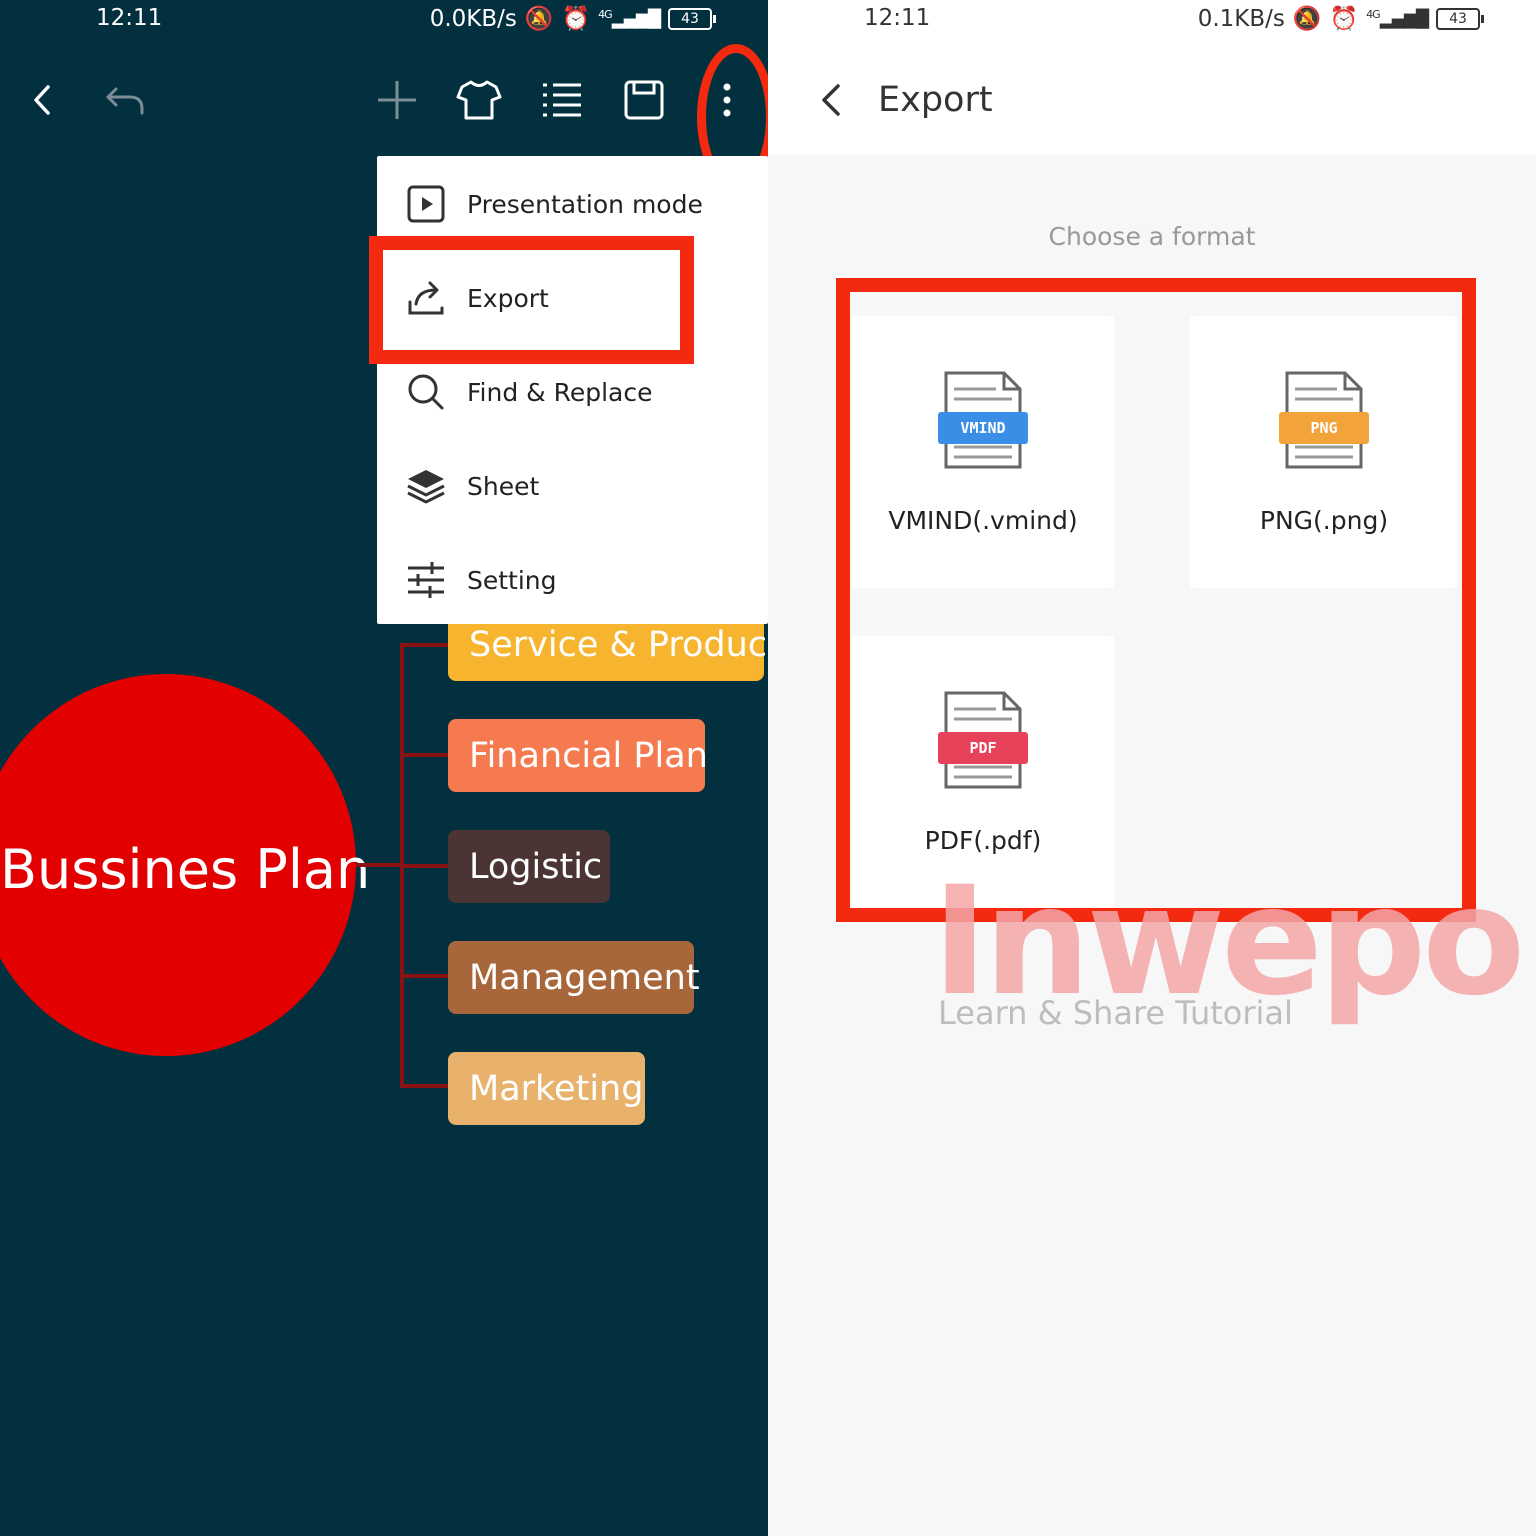 This screenshot has height=1536, width=1536. I want to click on sliders-icon, so click(426, 580).